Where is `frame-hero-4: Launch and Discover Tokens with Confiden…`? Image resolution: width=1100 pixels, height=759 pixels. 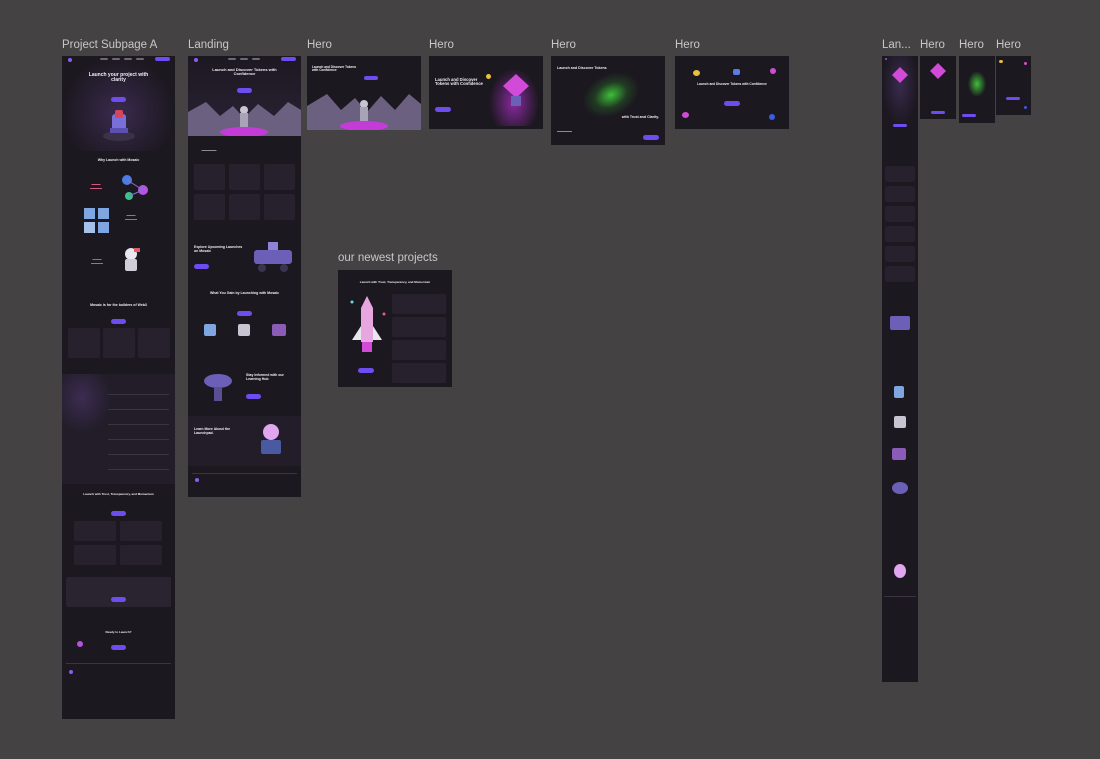 frame-hero-4: Launch and Discover Tokens with Confiden… is located at coordinates (732, 92).